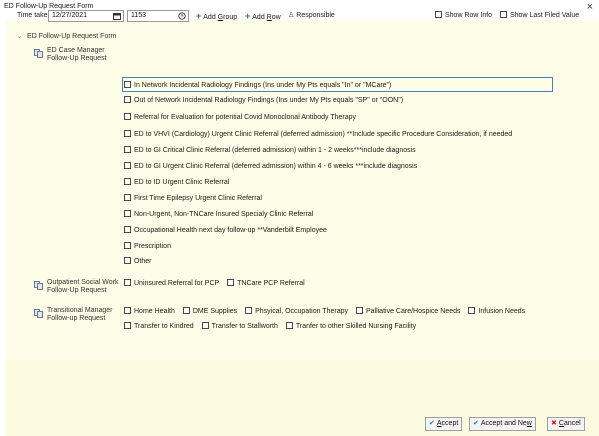 Image resolution: width=599 pixels, height=436 pixels. I want to click on option-home-health: Home Health, so click(149, 311).